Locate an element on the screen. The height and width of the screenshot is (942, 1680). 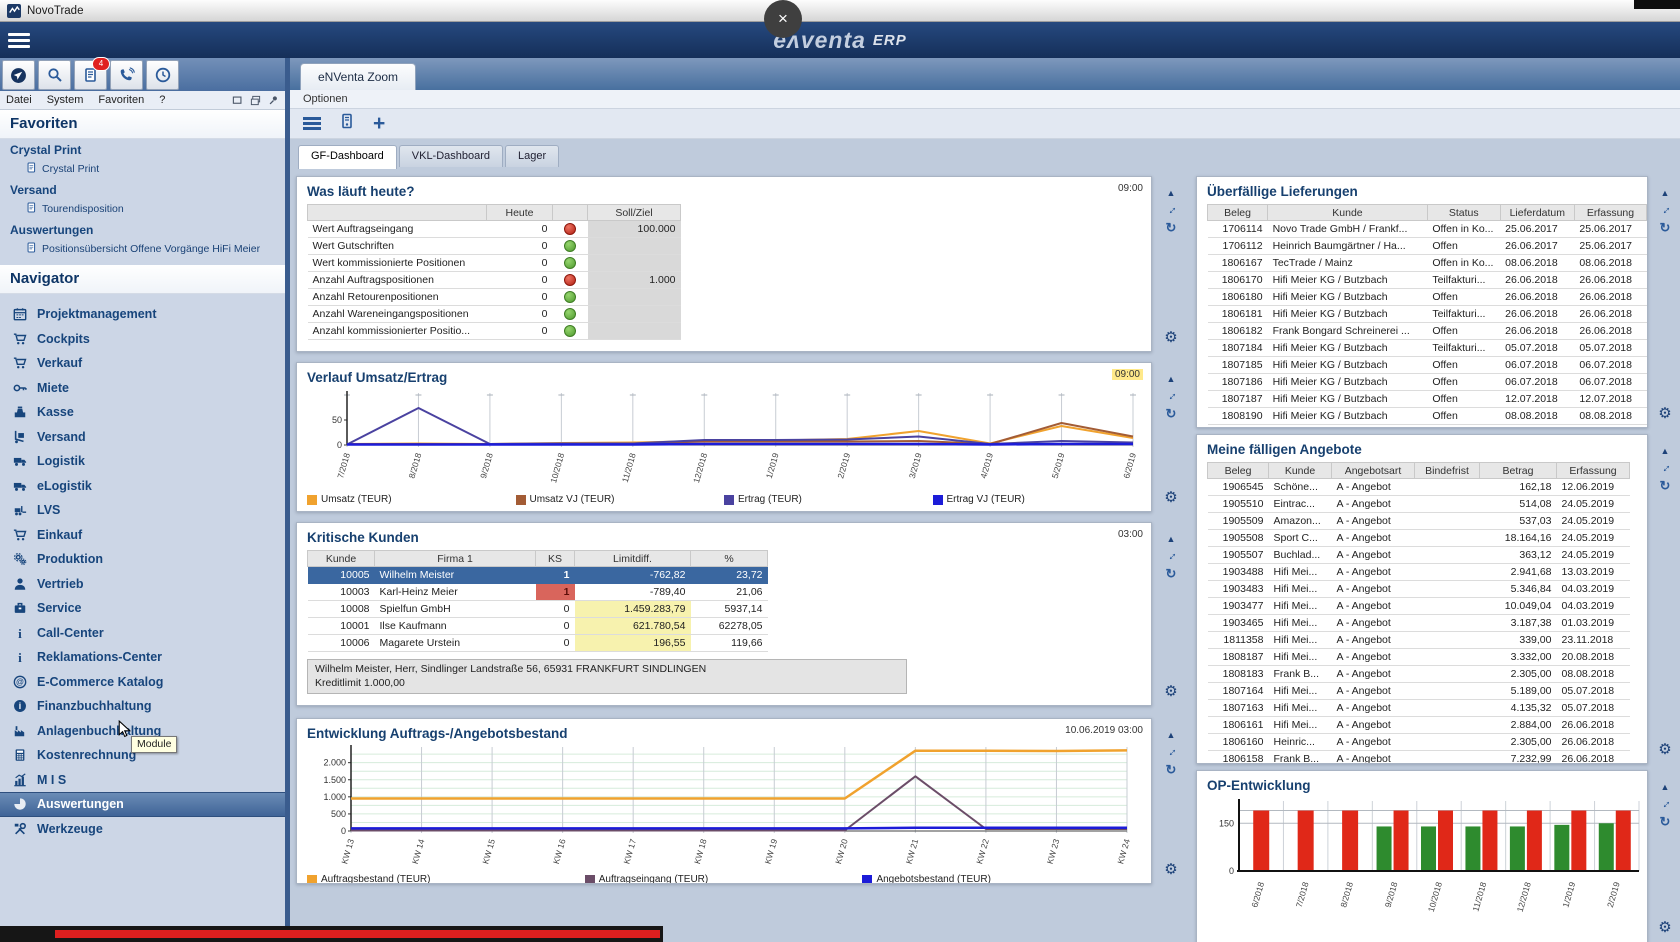
sidebar-item-werkzeuge: Werkzeuge is located at coordinates (142, 829).